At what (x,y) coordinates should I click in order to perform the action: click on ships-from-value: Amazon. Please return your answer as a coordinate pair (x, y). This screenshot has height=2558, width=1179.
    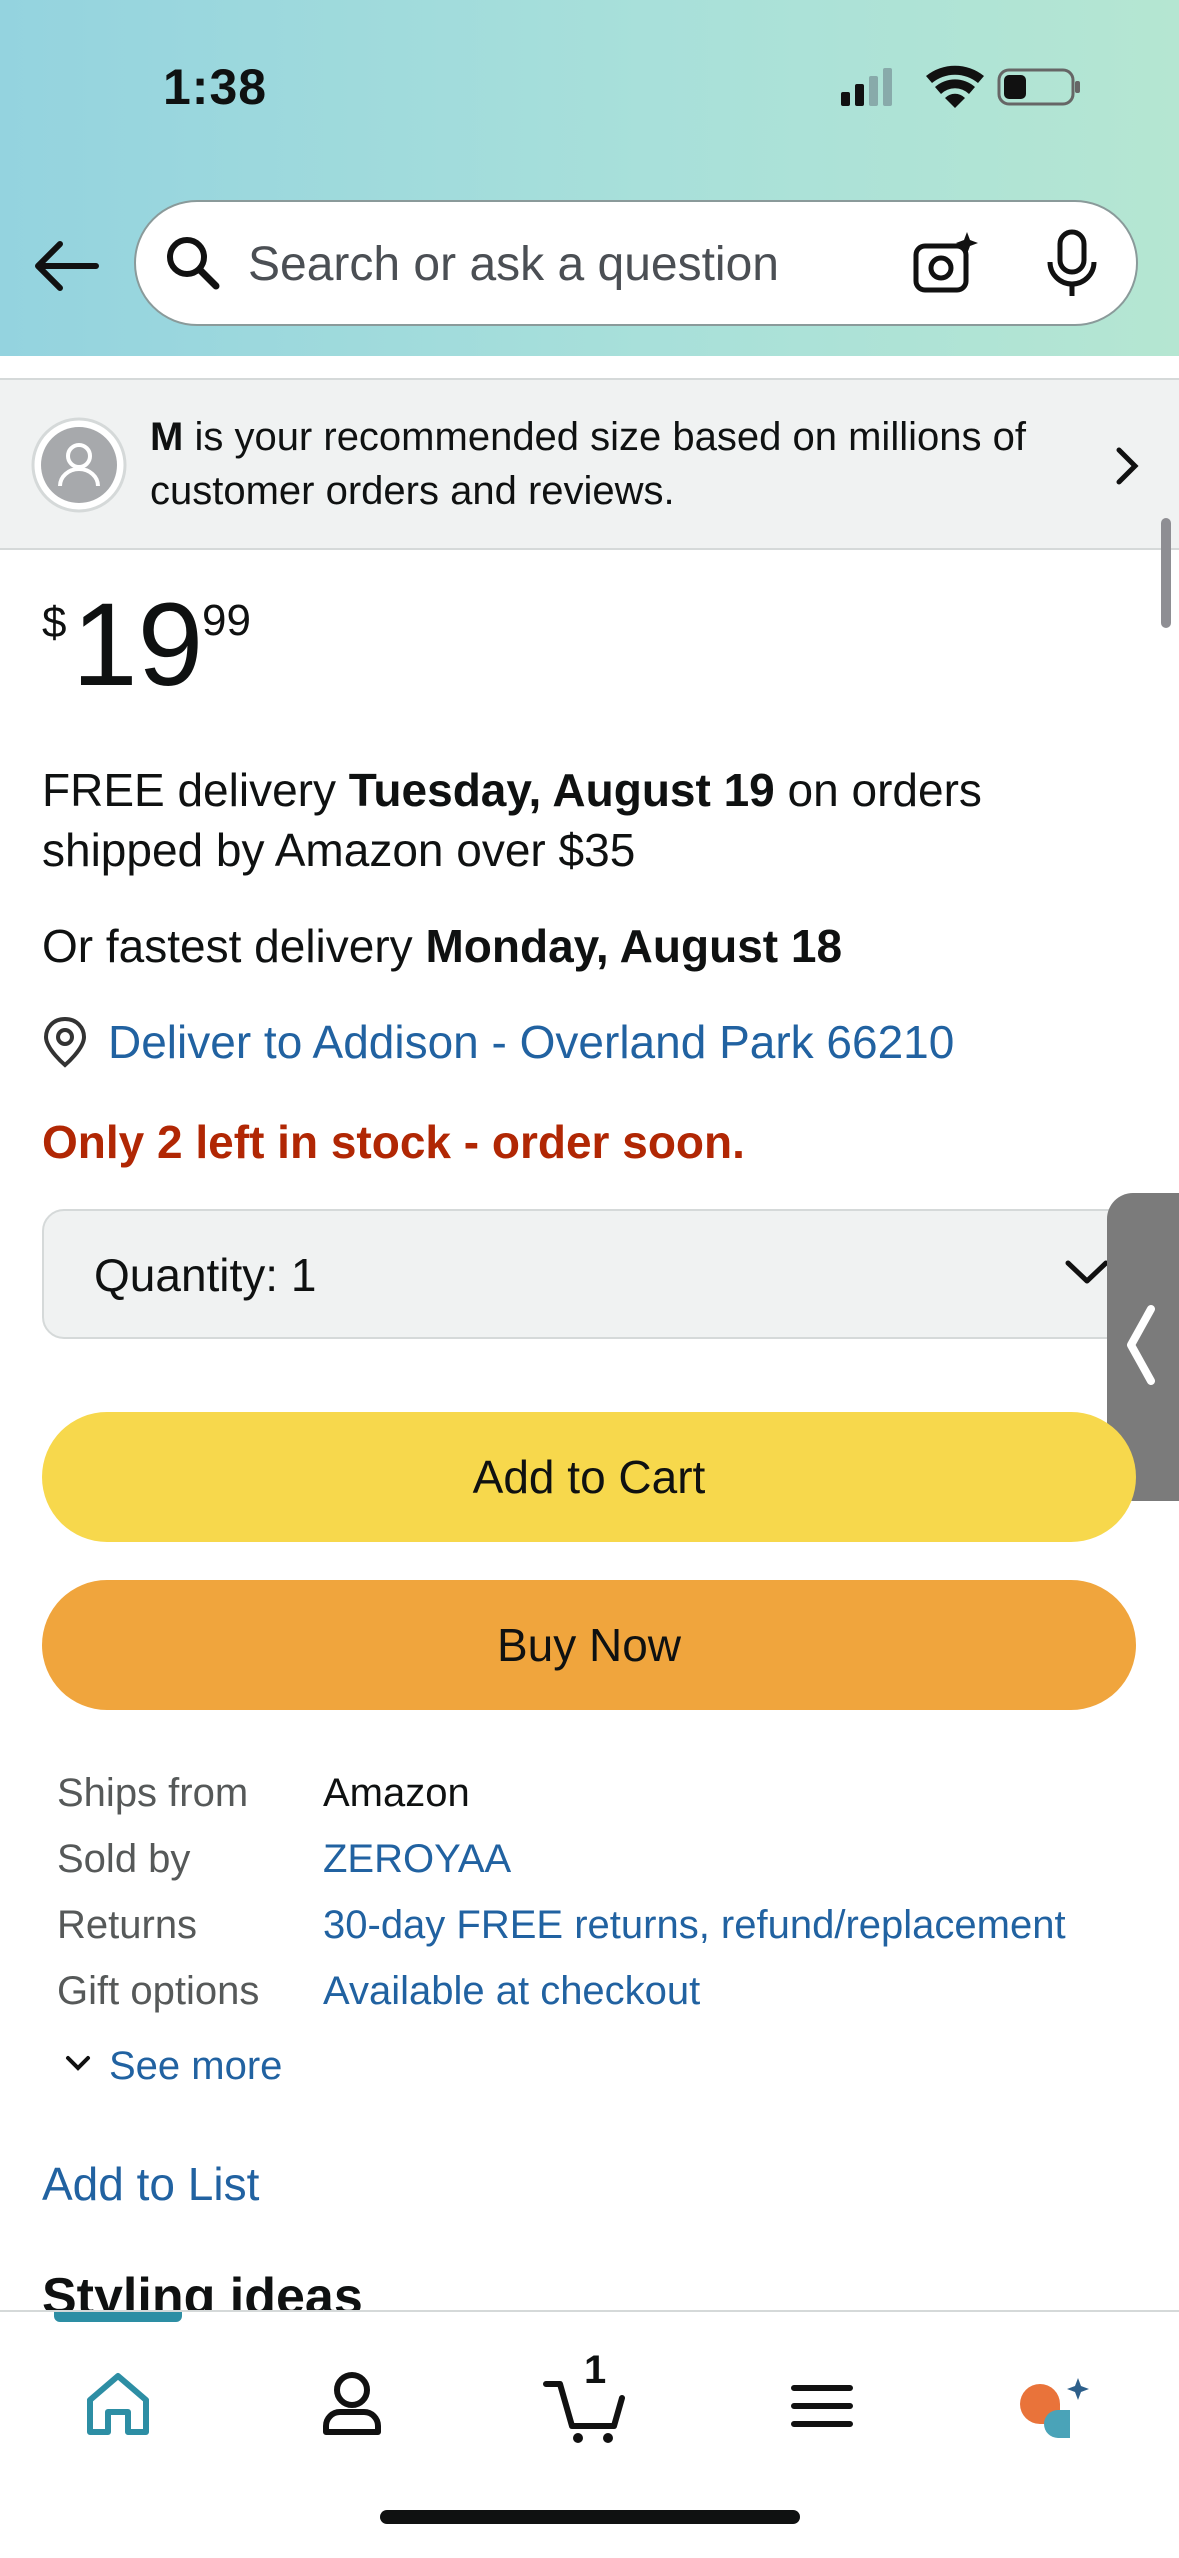
    Looking at the image, I should click on (396, 1793).